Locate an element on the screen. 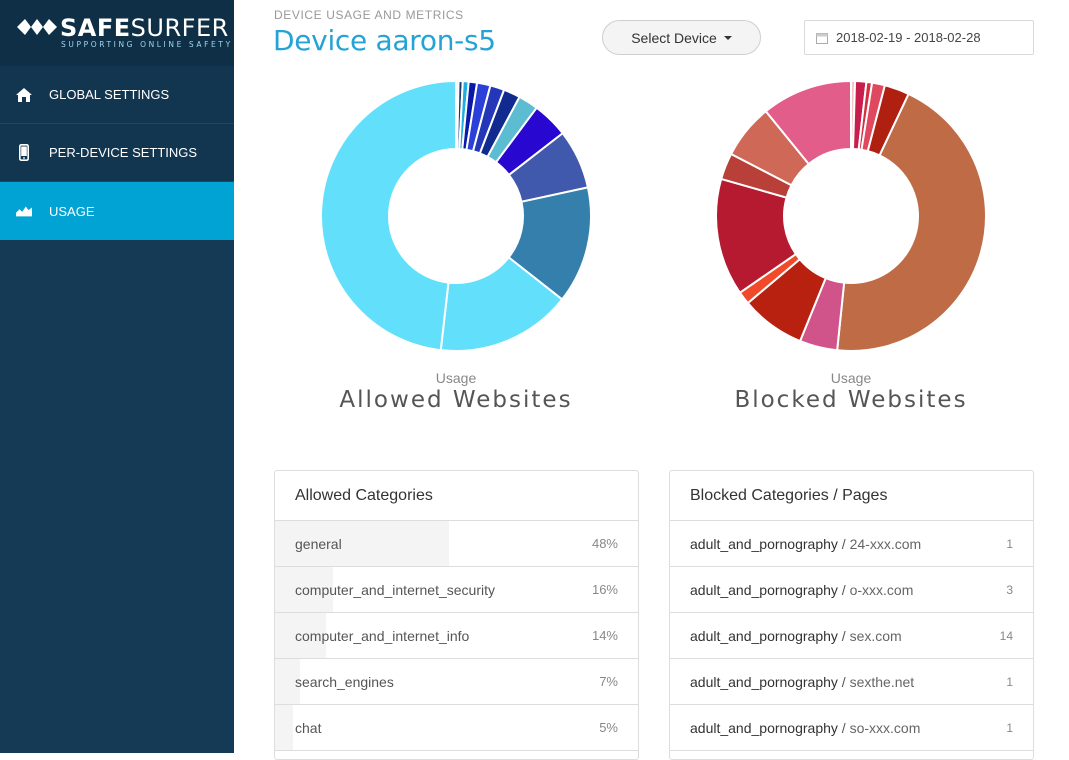  blocked-page: o-xxx.com is located at coordinates (881, 589).